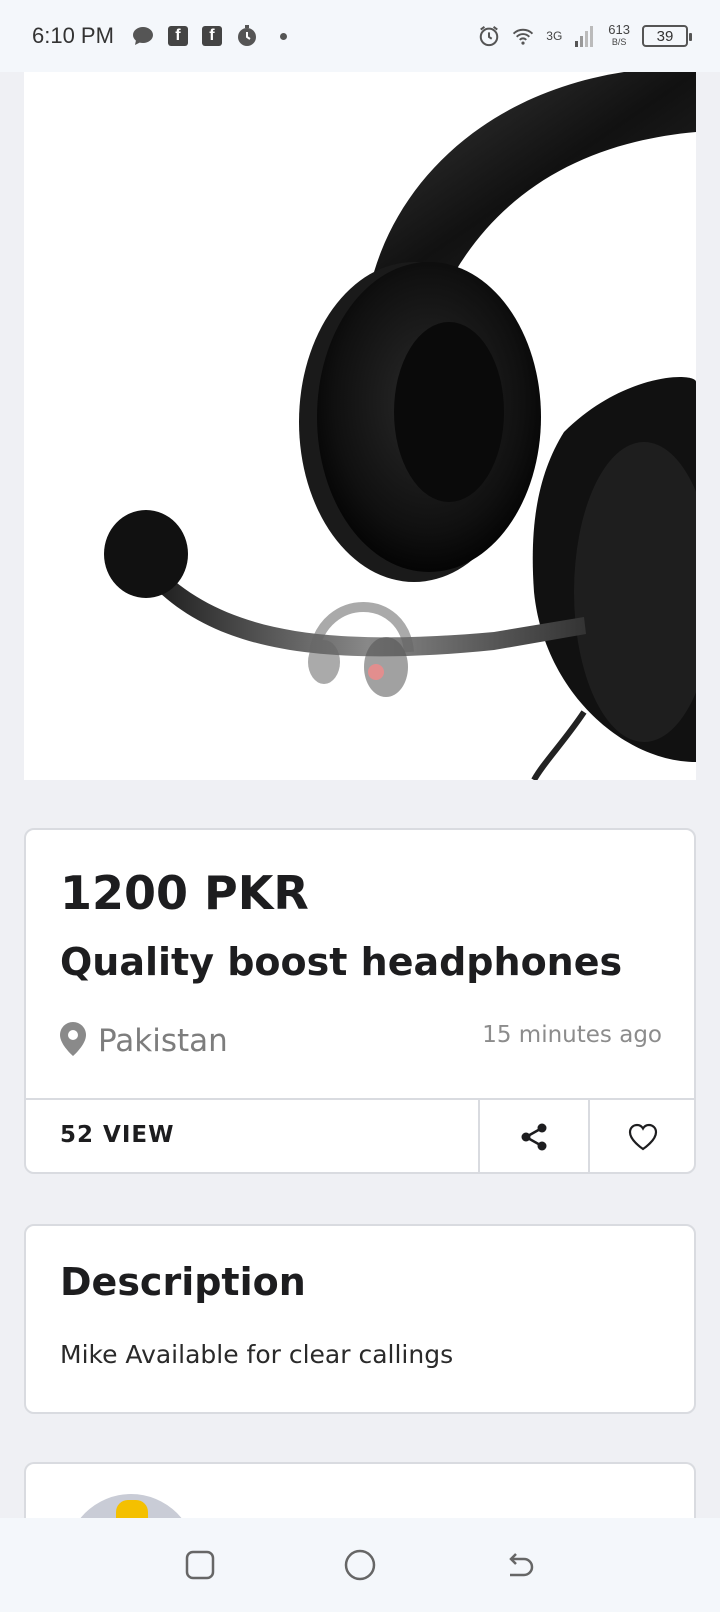 This screenshot has width=720, height=1612. Describe the element at coordinates (360, 36) in the screenshot. I see `status-bar: 6:10 PM f f 3G 613 B/S 39` at that location.